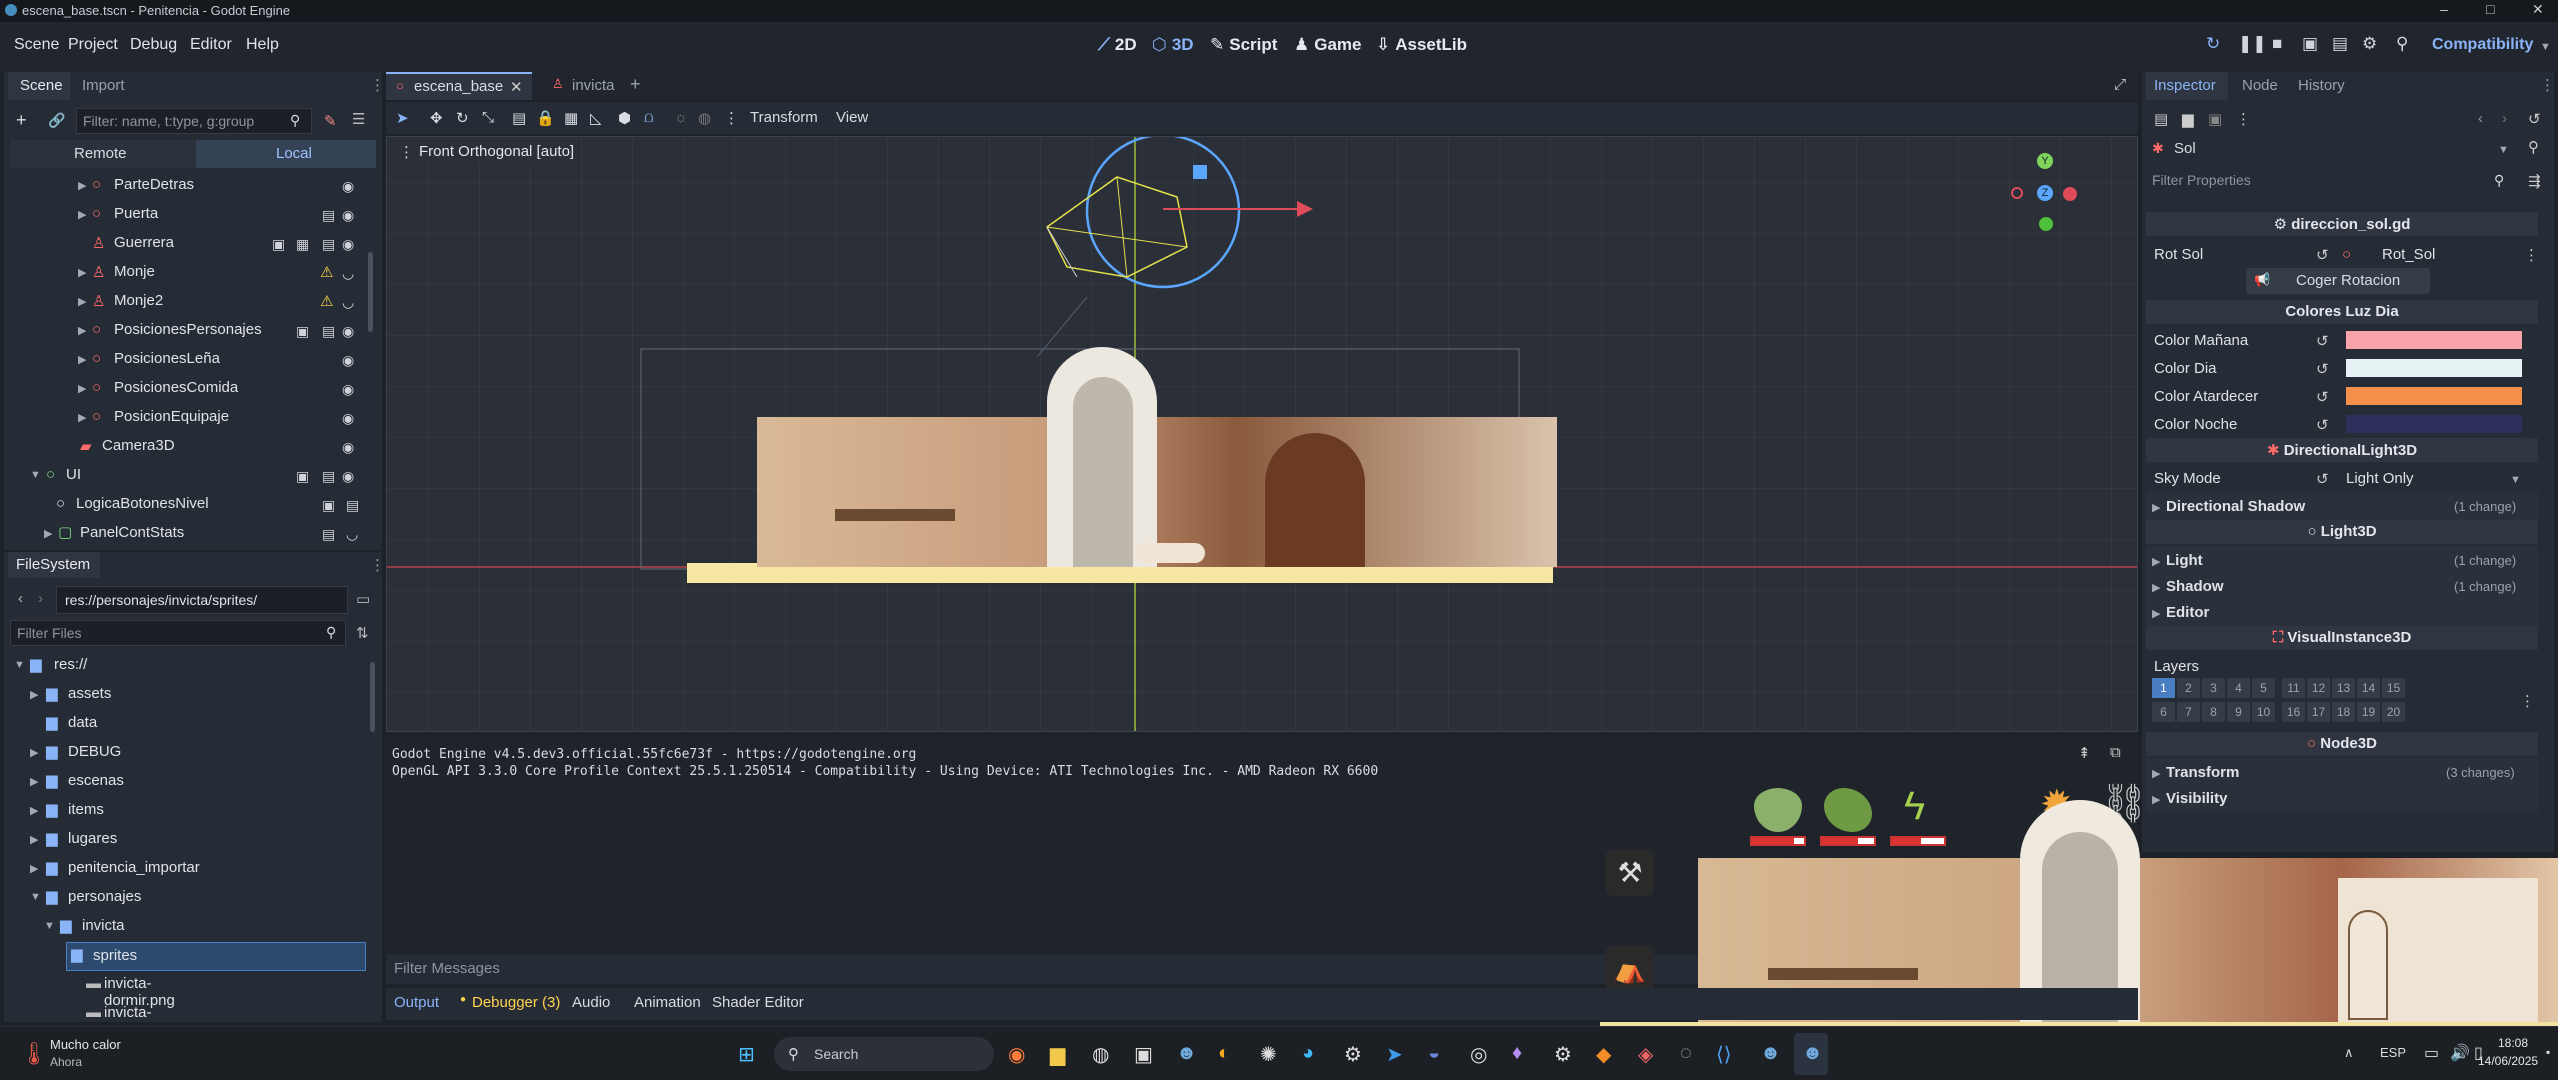 The width and height of the screenshot is (2558, 1080). I want to click on layer-20: 20, so click(2393, 712).